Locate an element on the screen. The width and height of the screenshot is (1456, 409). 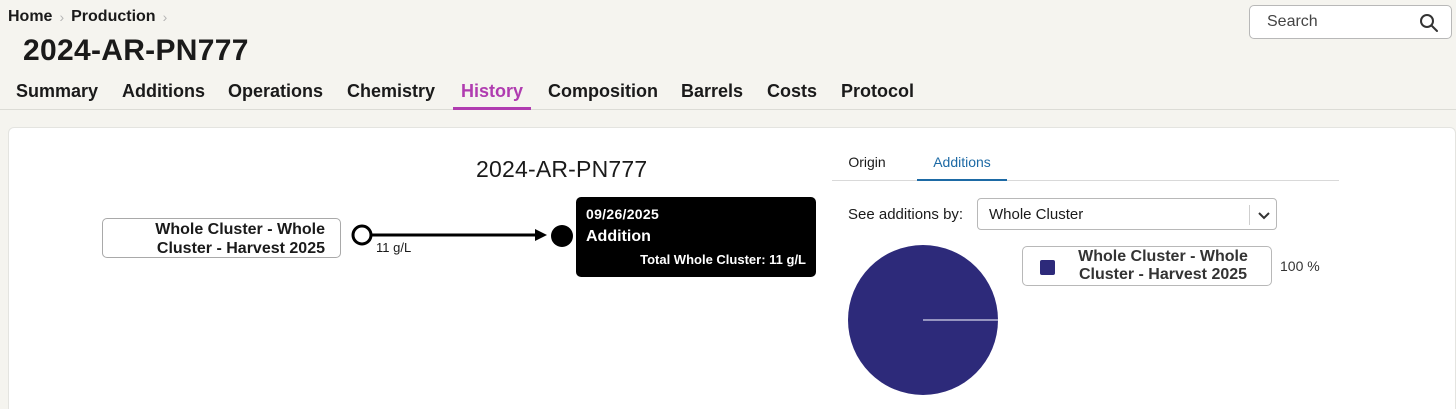
tab-summary: Summary is located at coordinates (57, 94).